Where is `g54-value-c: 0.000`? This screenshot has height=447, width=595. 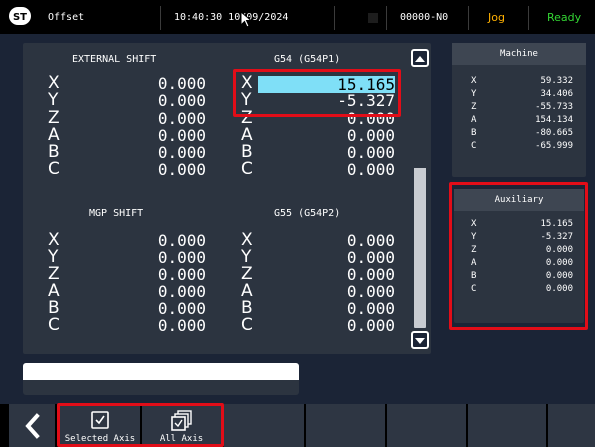 g54-value-c: 0.000 is located at coordinates (347, 169).